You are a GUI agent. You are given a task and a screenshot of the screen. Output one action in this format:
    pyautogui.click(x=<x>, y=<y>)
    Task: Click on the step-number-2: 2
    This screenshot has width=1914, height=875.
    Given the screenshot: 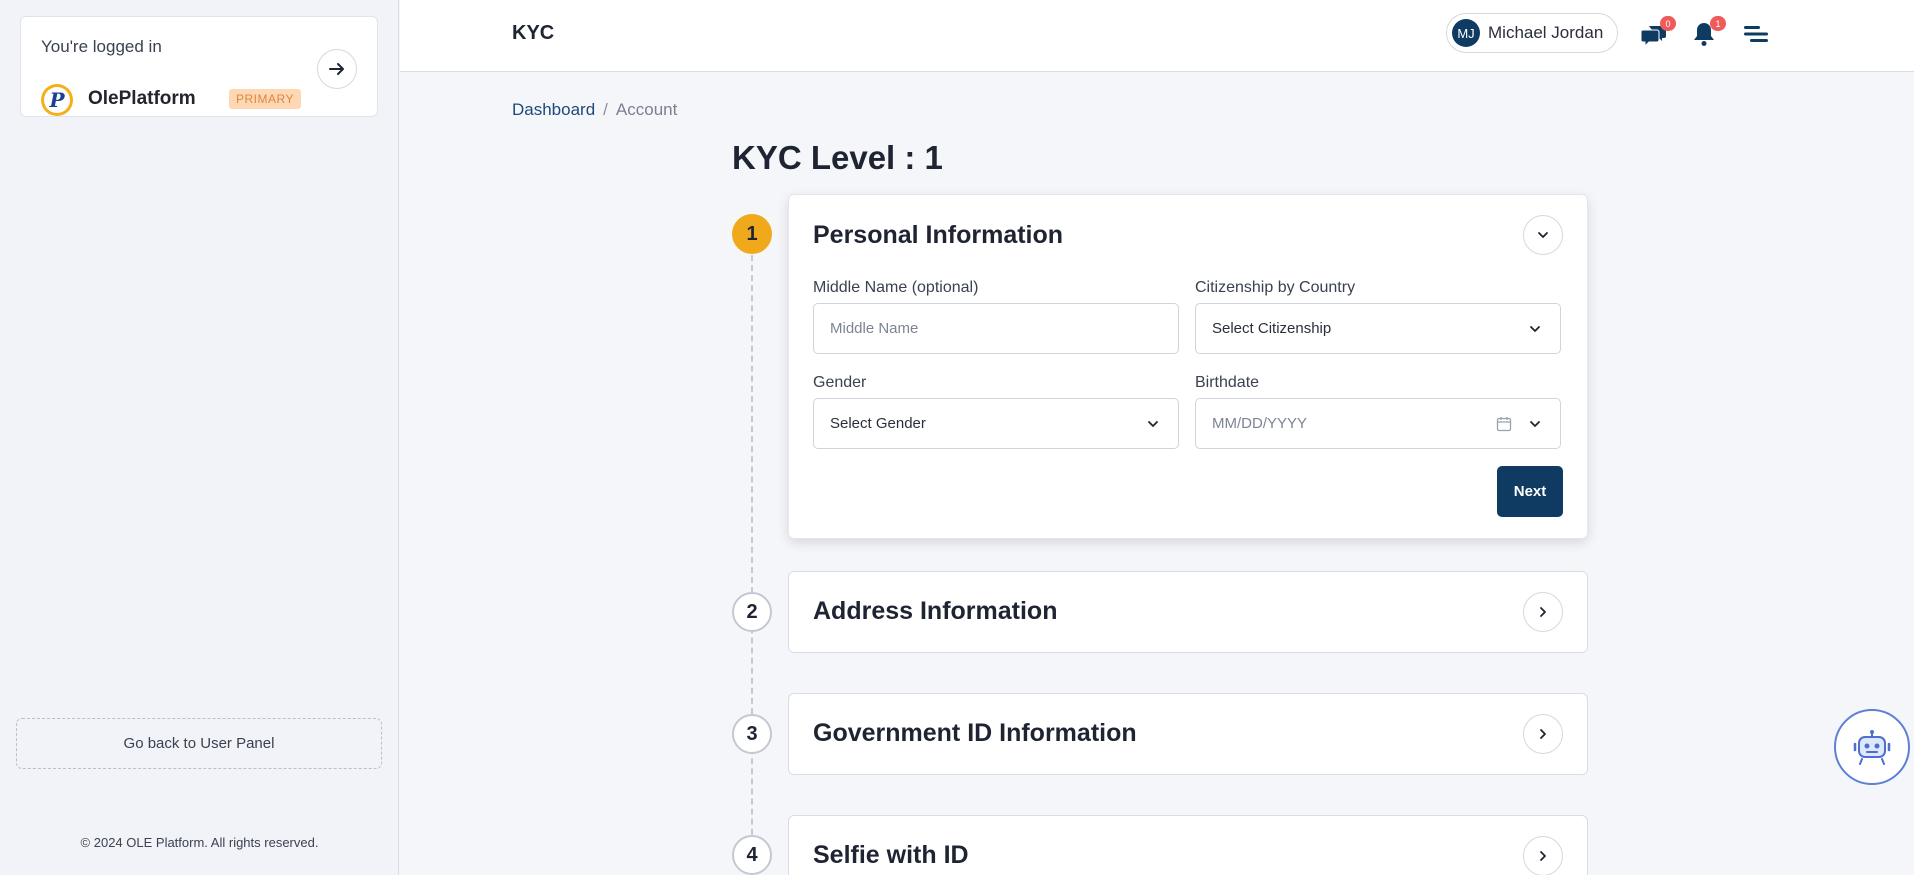 What is the action you would take?
    pyautogui.click(x=752, y=612)
    